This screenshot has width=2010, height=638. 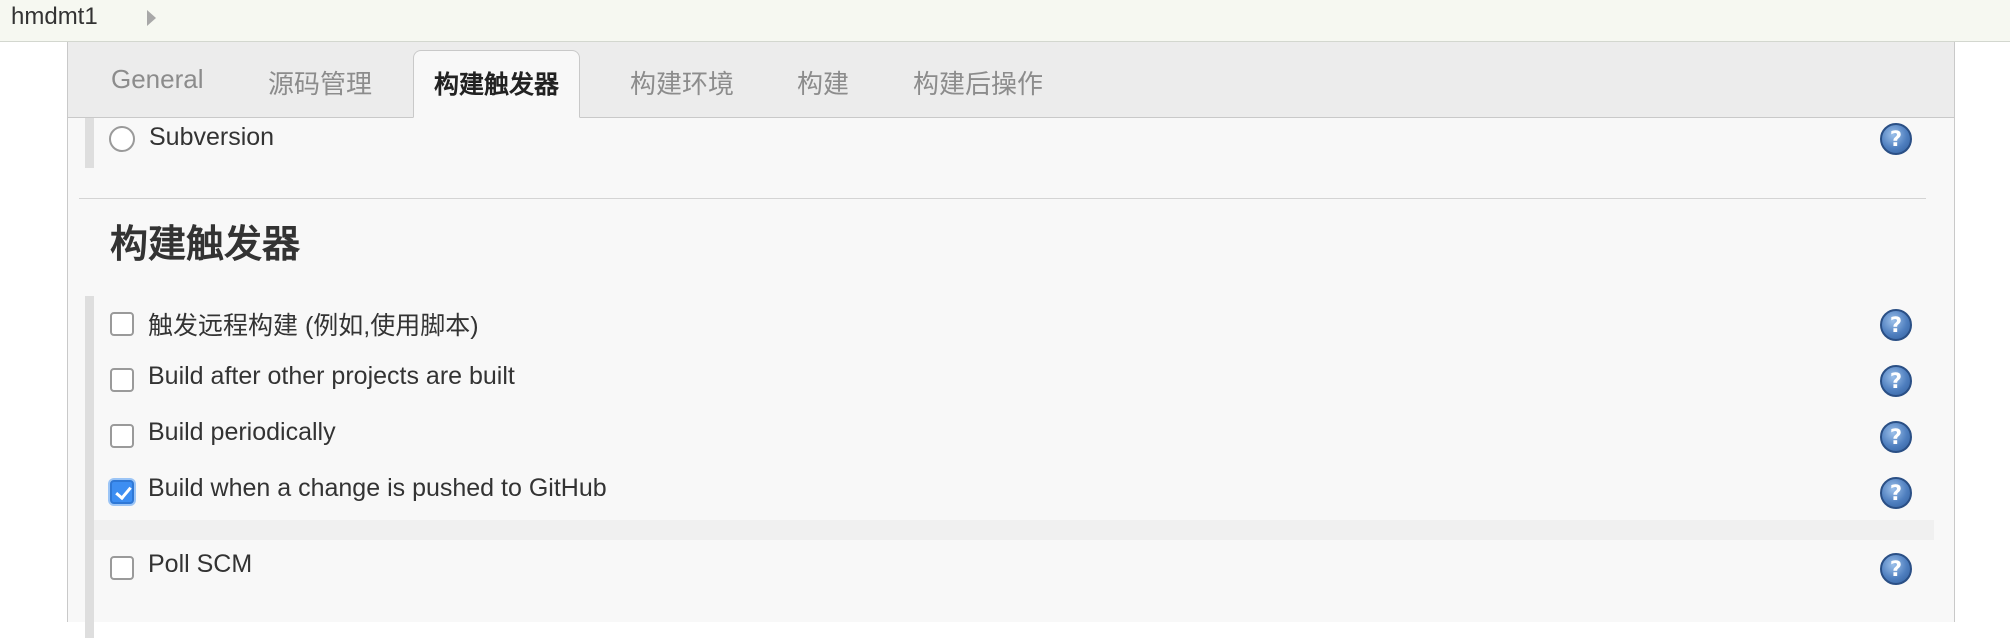 What do you see at coordinates (823, 82) in the screenshot?
I see `tab-build: 构建` at bounding box center [823, 82].